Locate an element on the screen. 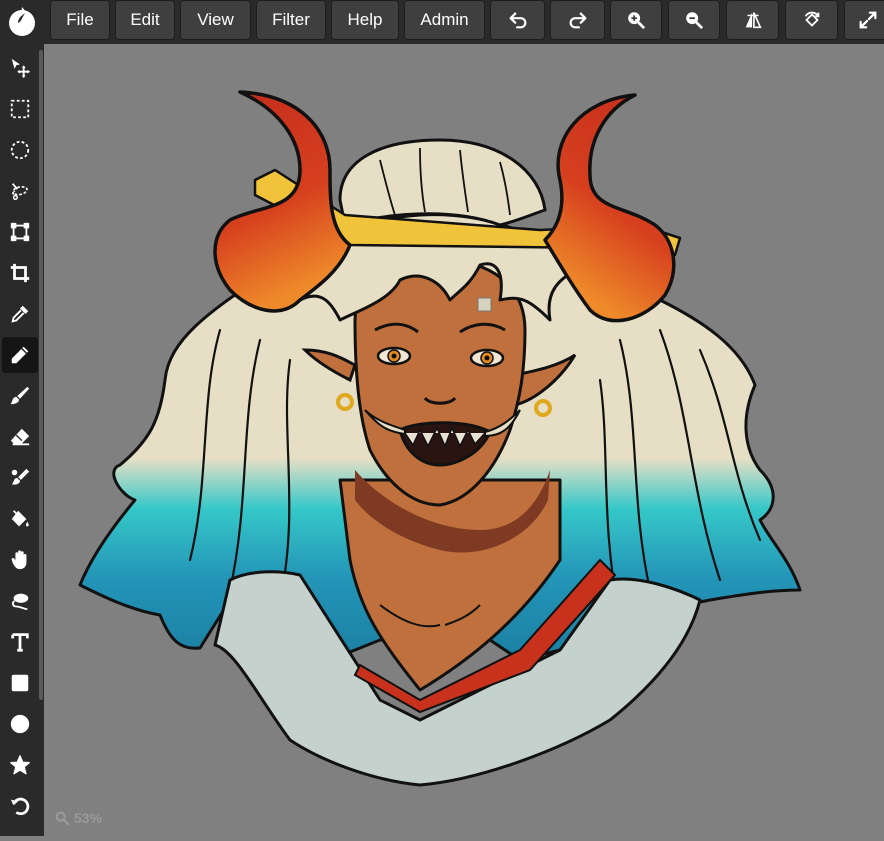 The image size is (884, 841). tool-sidebar is located at coordinates (22, 440).